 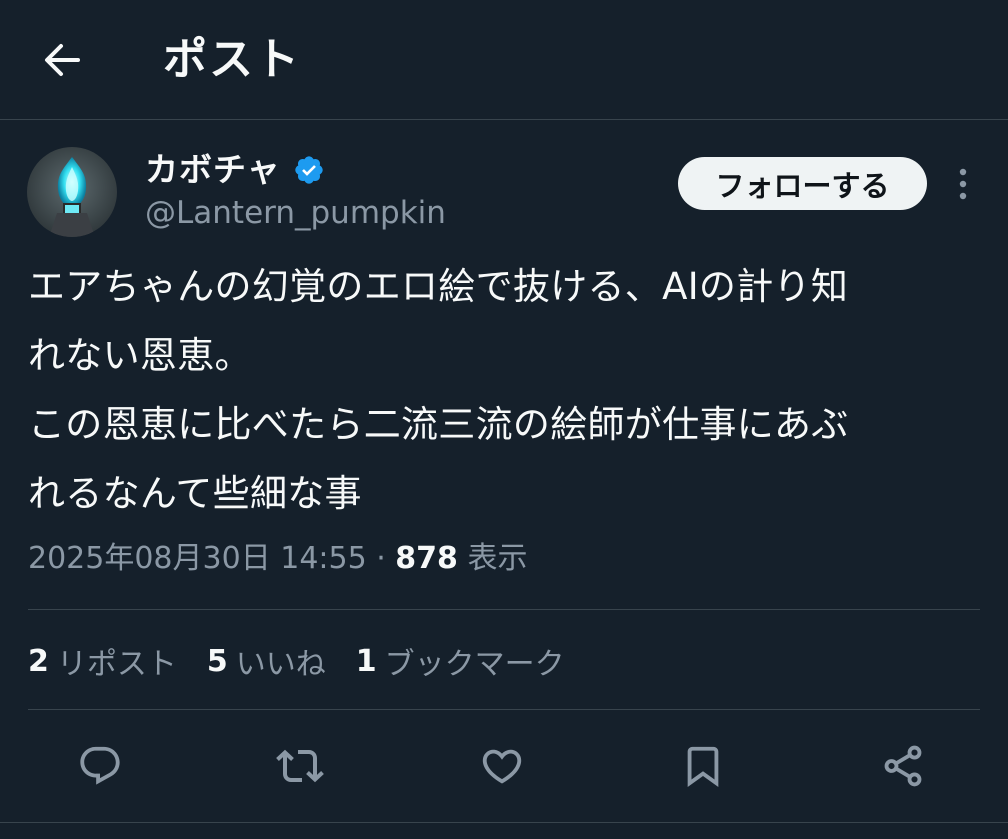 I want to click on bookmarks-stat: 1 ブックマーク, so click(x=460, y=661).